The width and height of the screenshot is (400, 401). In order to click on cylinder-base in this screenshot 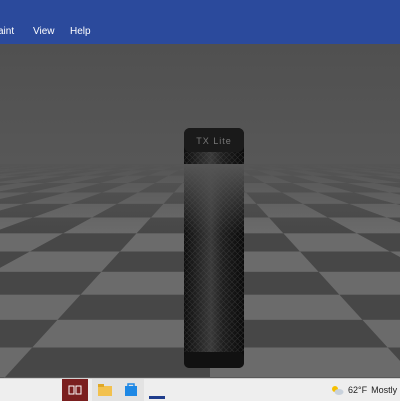, I will do `click(214, 360)`.